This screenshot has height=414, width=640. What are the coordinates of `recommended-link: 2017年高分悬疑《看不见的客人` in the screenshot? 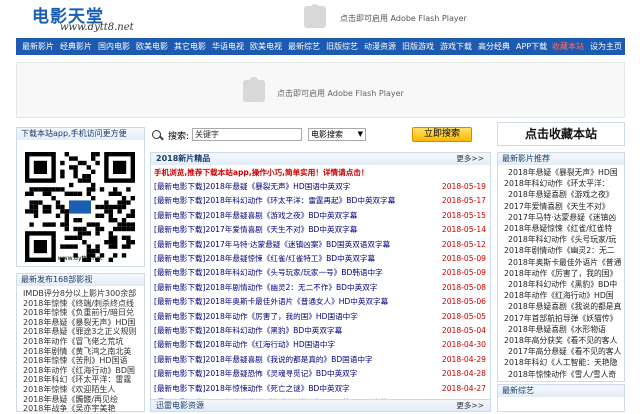 It's located at (564, 351).